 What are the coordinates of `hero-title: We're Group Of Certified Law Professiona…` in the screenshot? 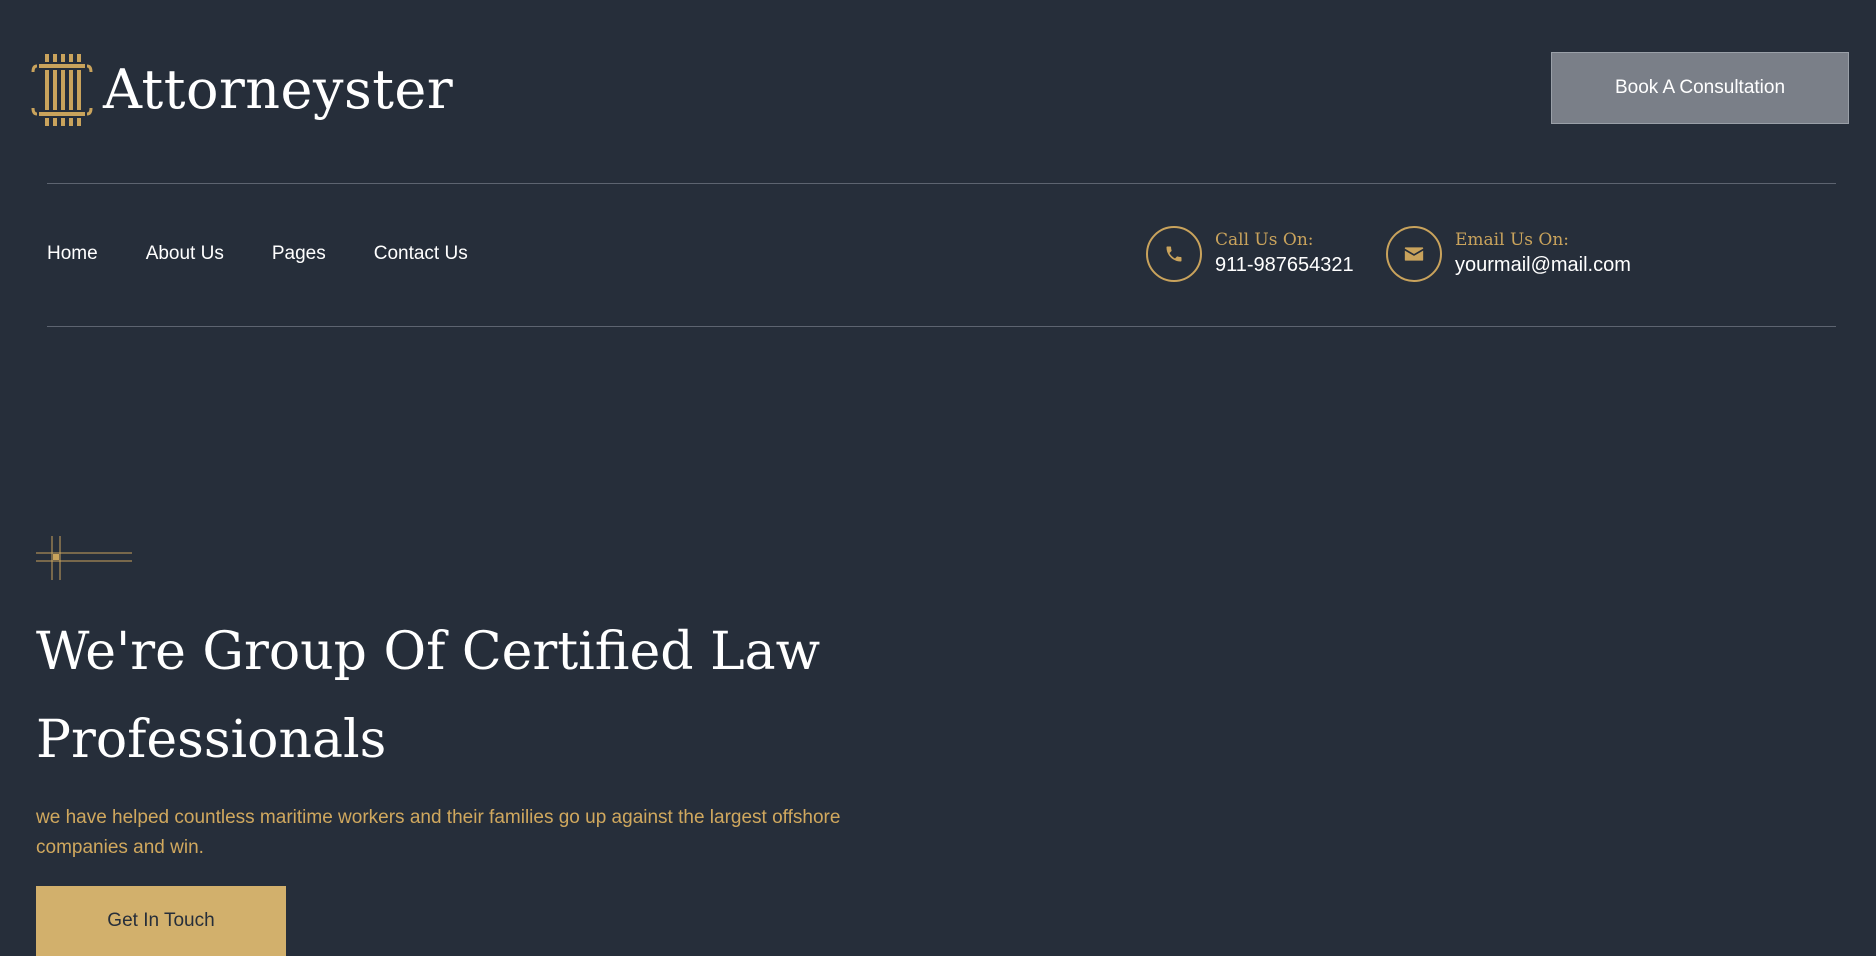 It's located at (428, 696).